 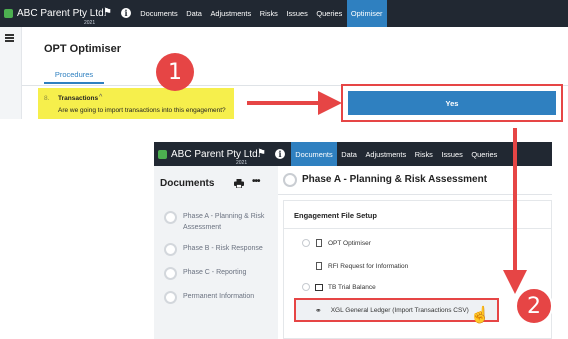 What do you see at coordinates (534, 306) in the screenshot?
I see `step-2-badge: 2` at bounding box center [534, 306].